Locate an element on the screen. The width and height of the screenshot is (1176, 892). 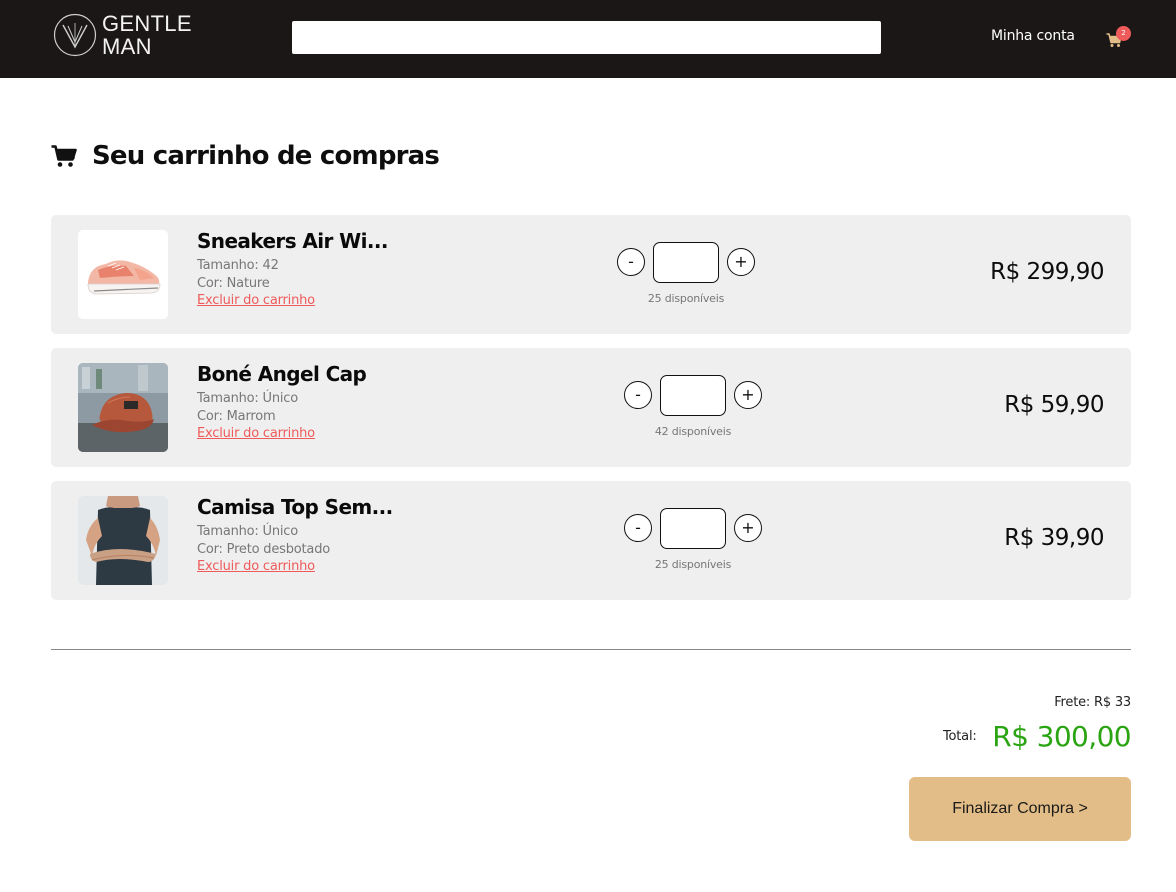
sneaker-photo is located at coordinates (123, 274).